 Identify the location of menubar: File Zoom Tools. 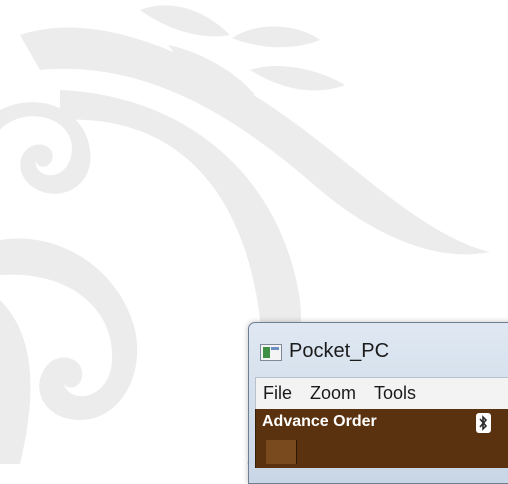
(381, 393).